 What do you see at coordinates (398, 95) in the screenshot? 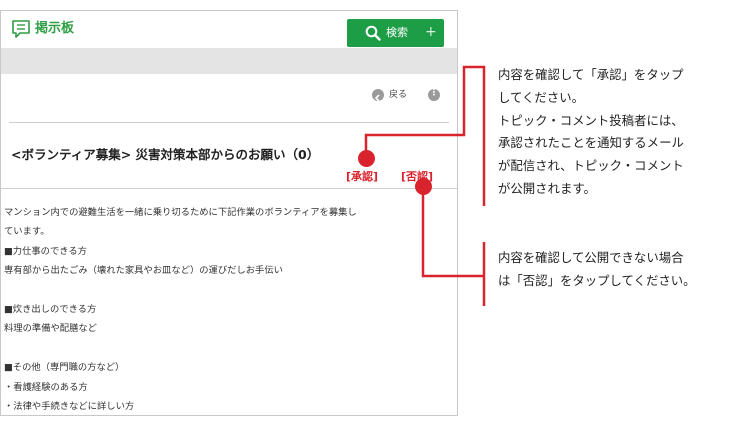
I see `back-link: 戻る` at bounding box center [398, 95].